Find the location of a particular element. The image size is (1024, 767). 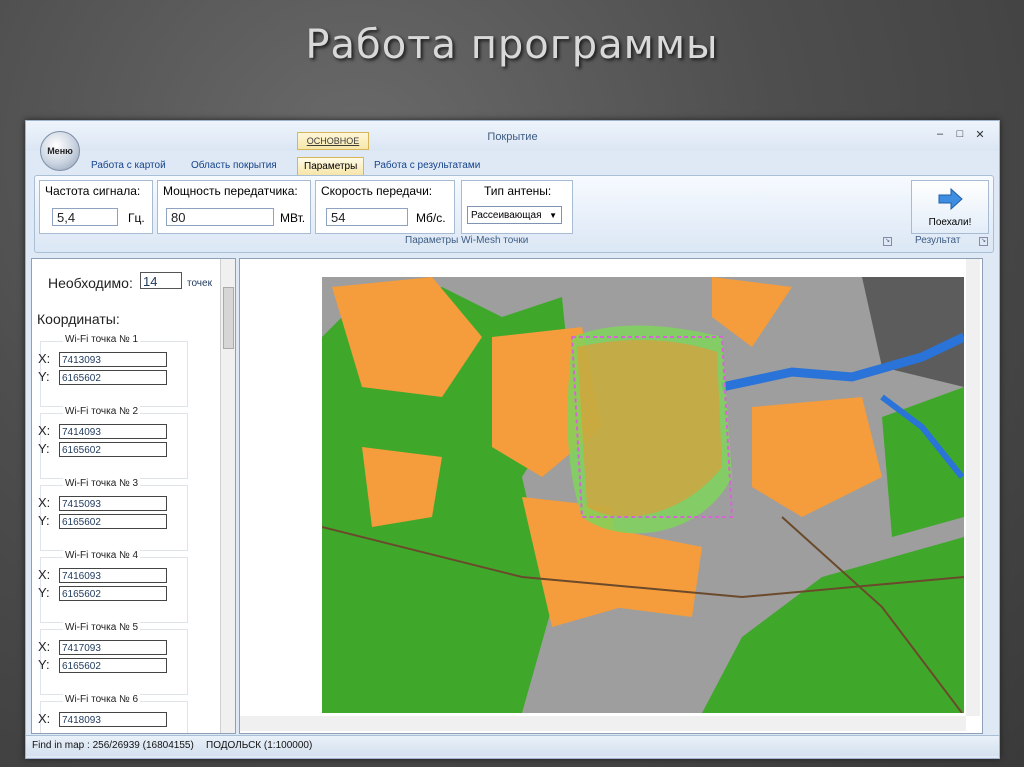

wifi-point-group: Wi-Fi точка № 3 X: 7415093 Y: 6165602 is located at coordinates (113, 514).